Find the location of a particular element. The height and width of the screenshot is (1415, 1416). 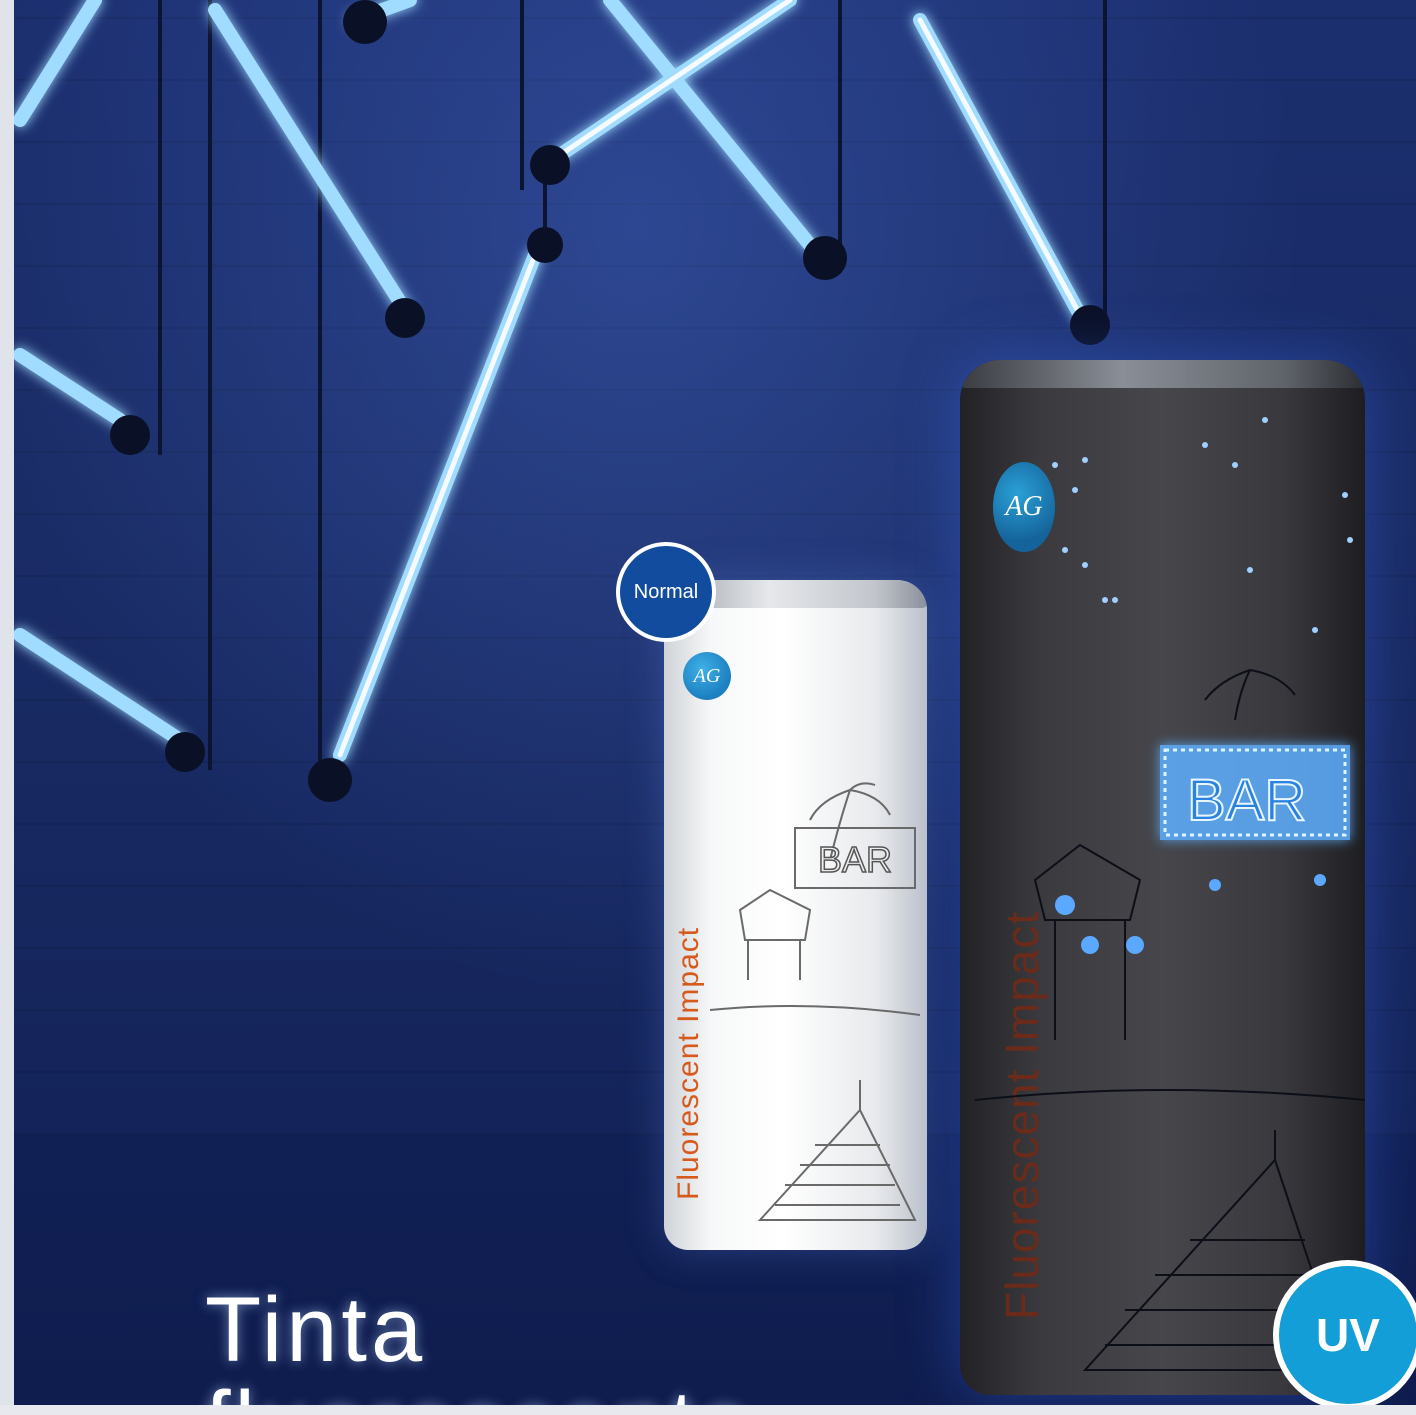

svg-text: BAR is located at coordinates (1246, 800).